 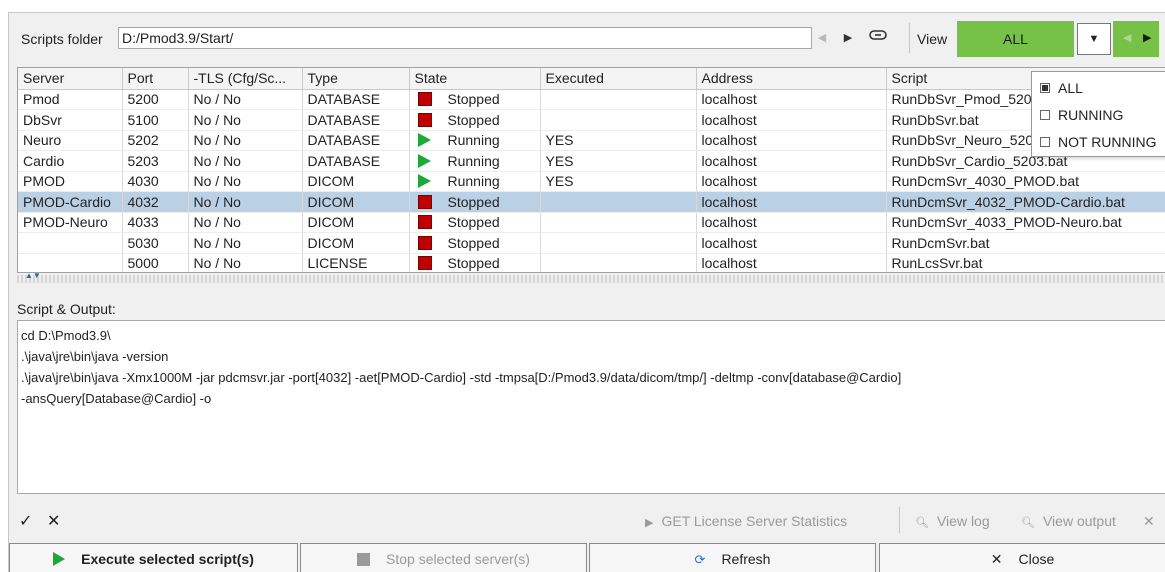 What do you see at coordinates (364, 559) in the screenshot?
I see `stop-icon` at bounding box center [364, 559].